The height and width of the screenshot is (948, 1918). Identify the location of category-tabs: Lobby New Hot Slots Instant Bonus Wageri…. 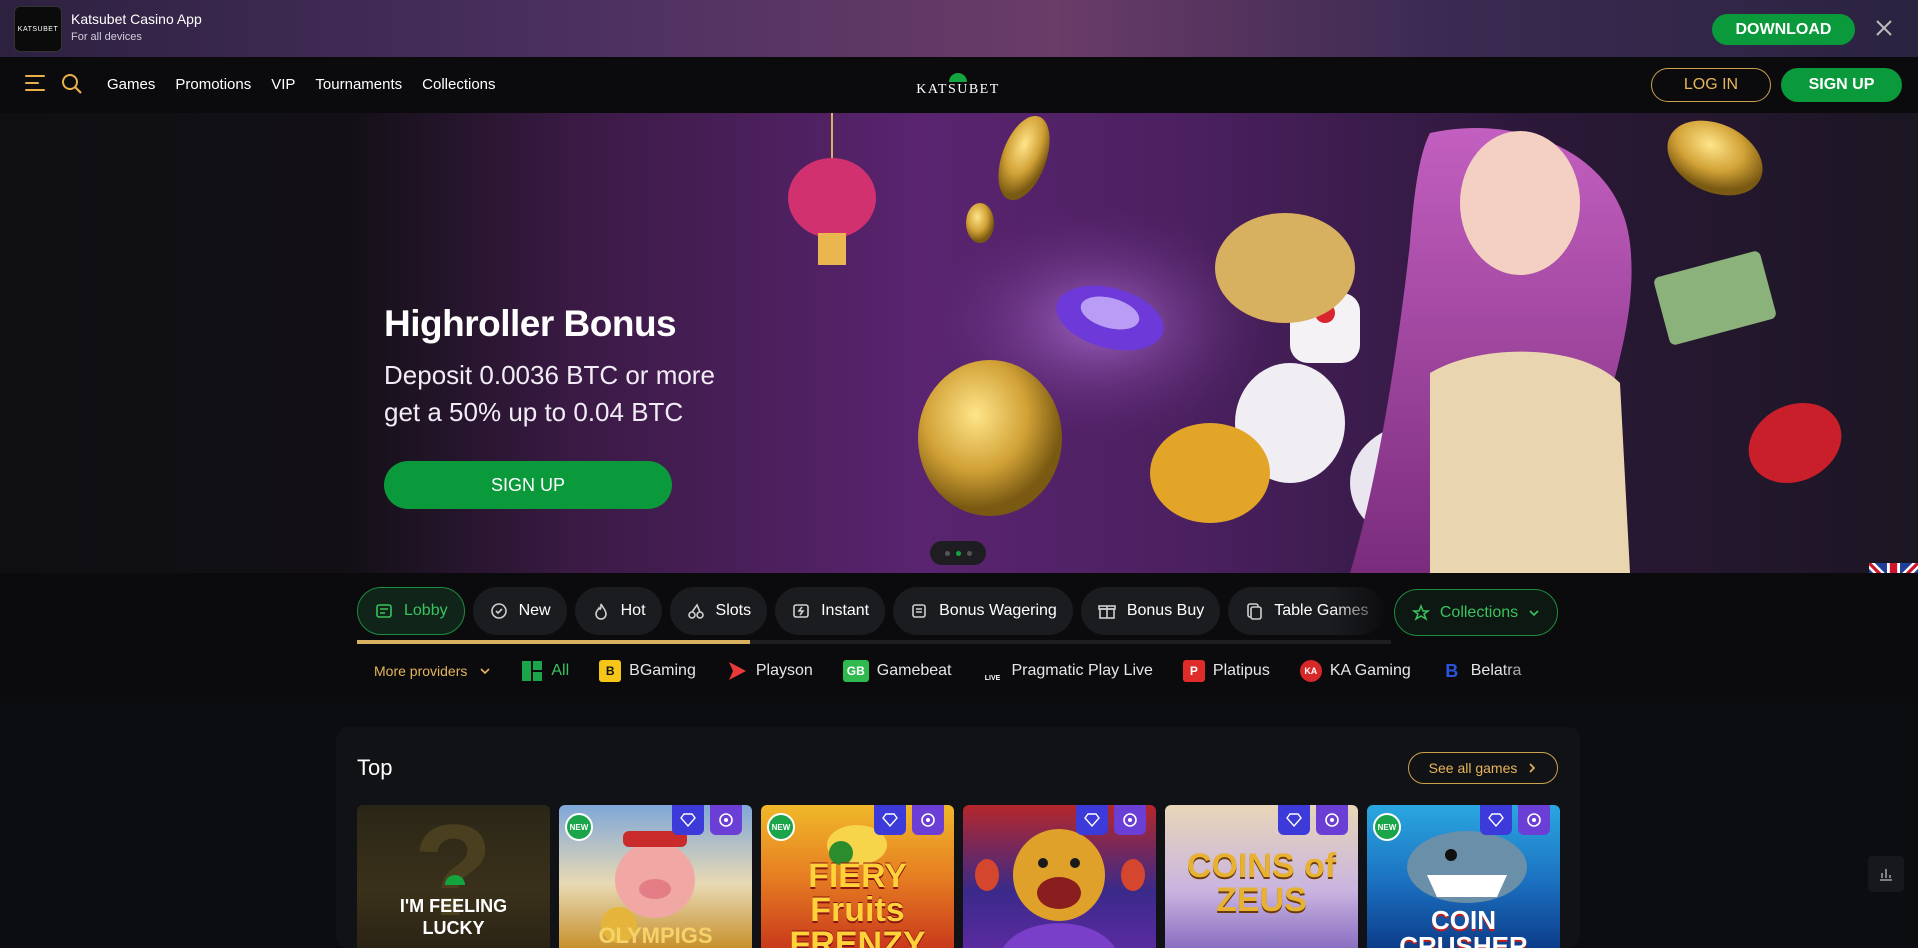
(874, 611).